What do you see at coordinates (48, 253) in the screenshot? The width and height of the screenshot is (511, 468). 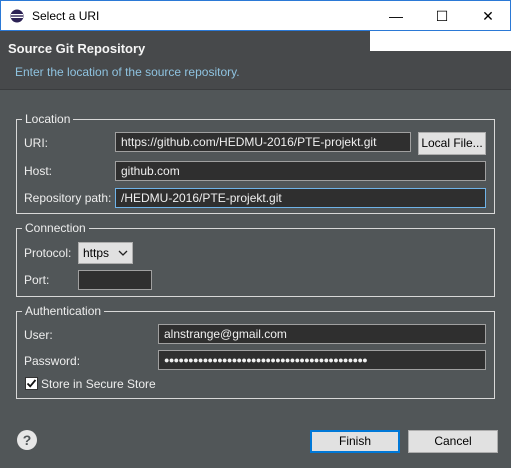 I see `protocol-label: Protocol:` at bounding box center [48, 253].